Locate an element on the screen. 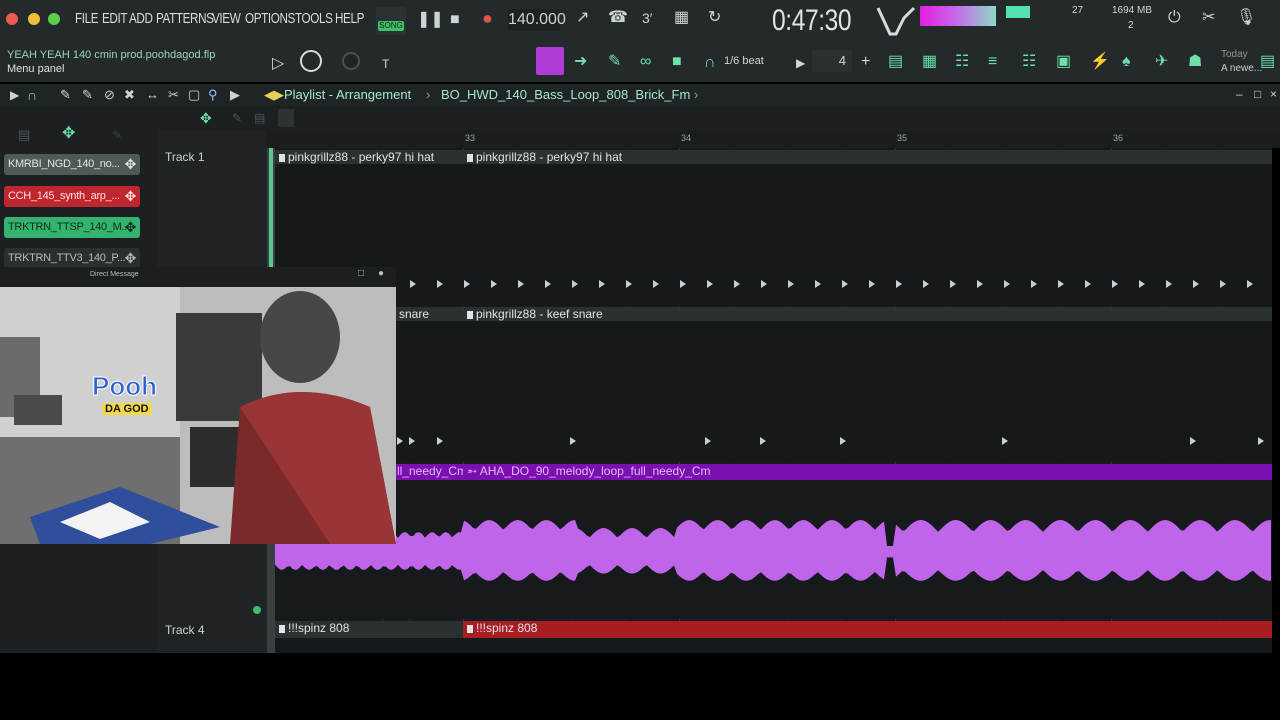  slip-tool-icon: ↔ is located at coordinates (152, 95).